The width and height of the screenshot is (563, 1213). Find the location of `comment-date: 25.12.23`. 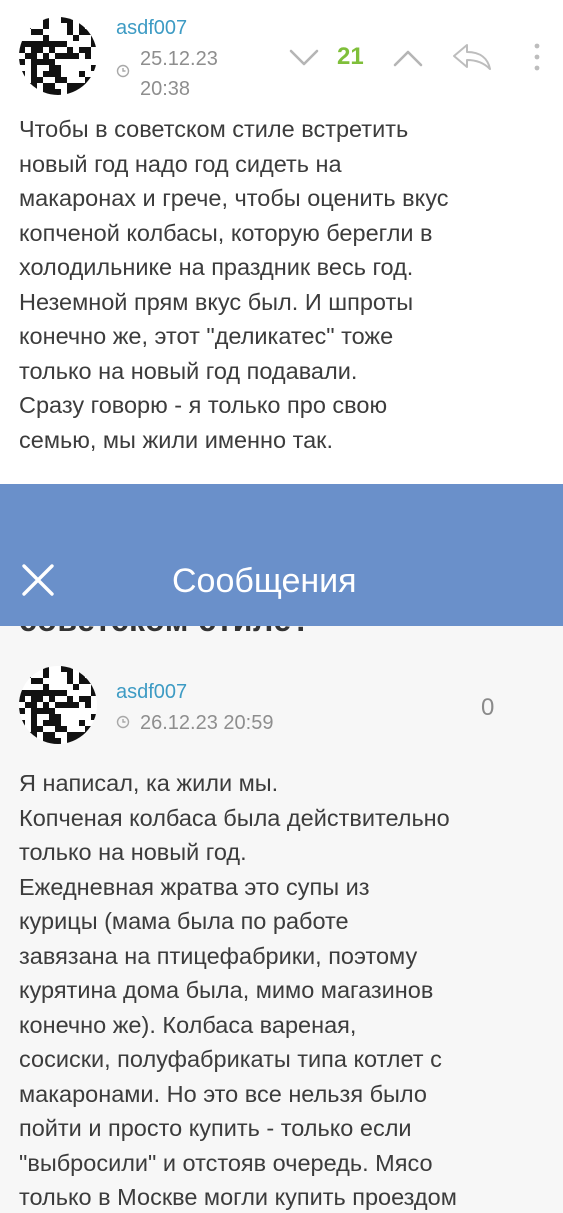

comment-date: 25.12.23 is located at coordinates (179, 59).